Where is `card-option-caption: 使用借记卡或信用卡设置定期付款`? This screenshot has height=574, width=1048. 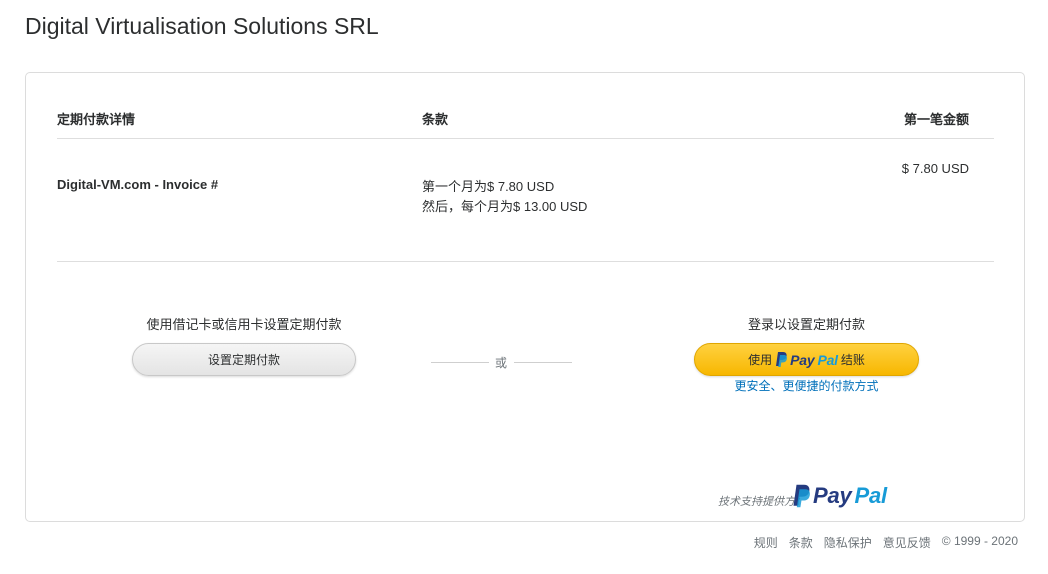 card-option-caption: 使用借记卡或信用卡设置定期付款 is located at coordinates (244, 324).